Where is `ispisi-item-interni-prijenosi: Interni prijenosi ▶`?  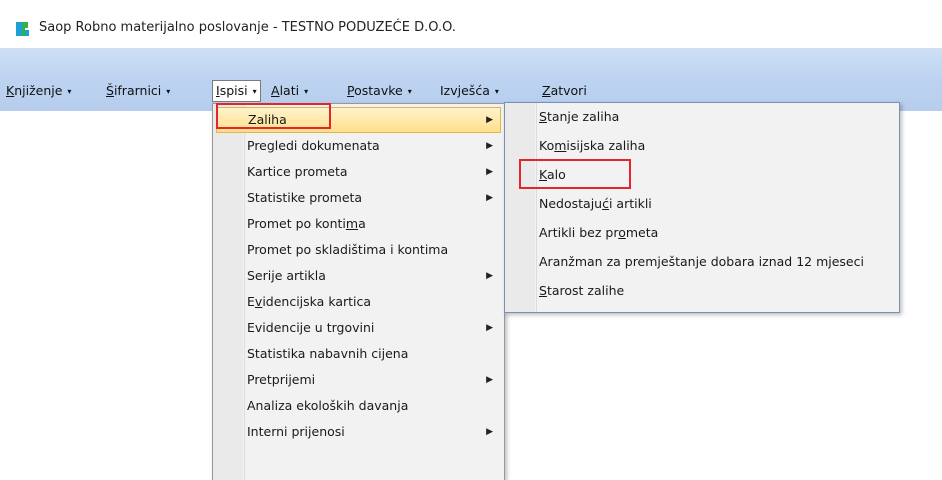
ispisi-item-interni-prijenosi: Interni prijenosi ▶ is located at coordinates (358, 432).